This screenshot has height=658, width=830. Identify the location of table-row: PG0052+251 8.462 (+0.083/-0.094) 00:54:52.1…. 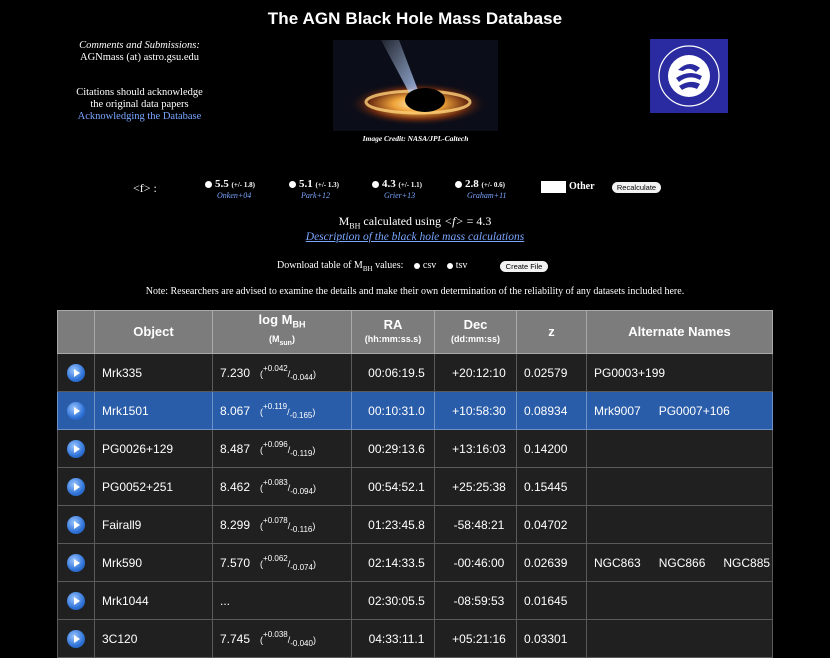
(415, 486).